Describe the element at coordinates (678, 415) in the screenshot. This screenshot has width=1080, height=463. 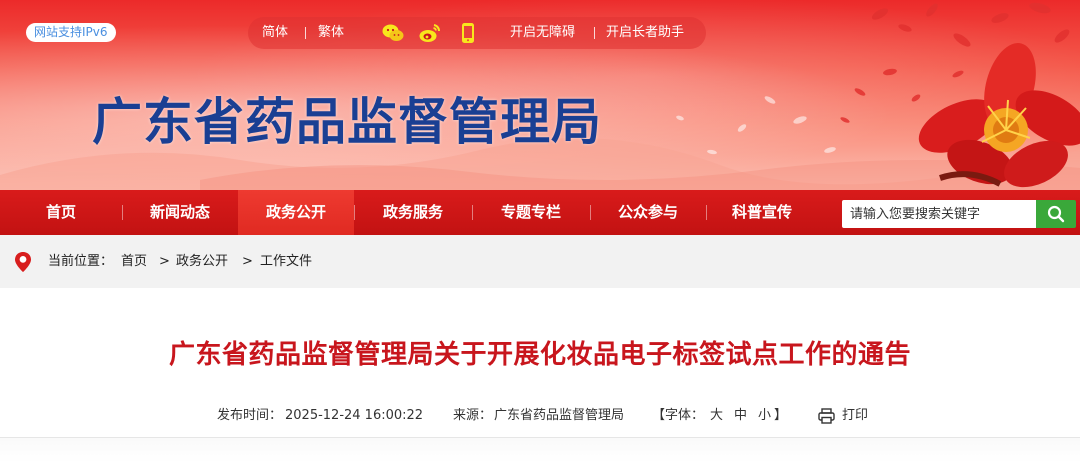
I see `font-size-label: 【字体：` at that location.